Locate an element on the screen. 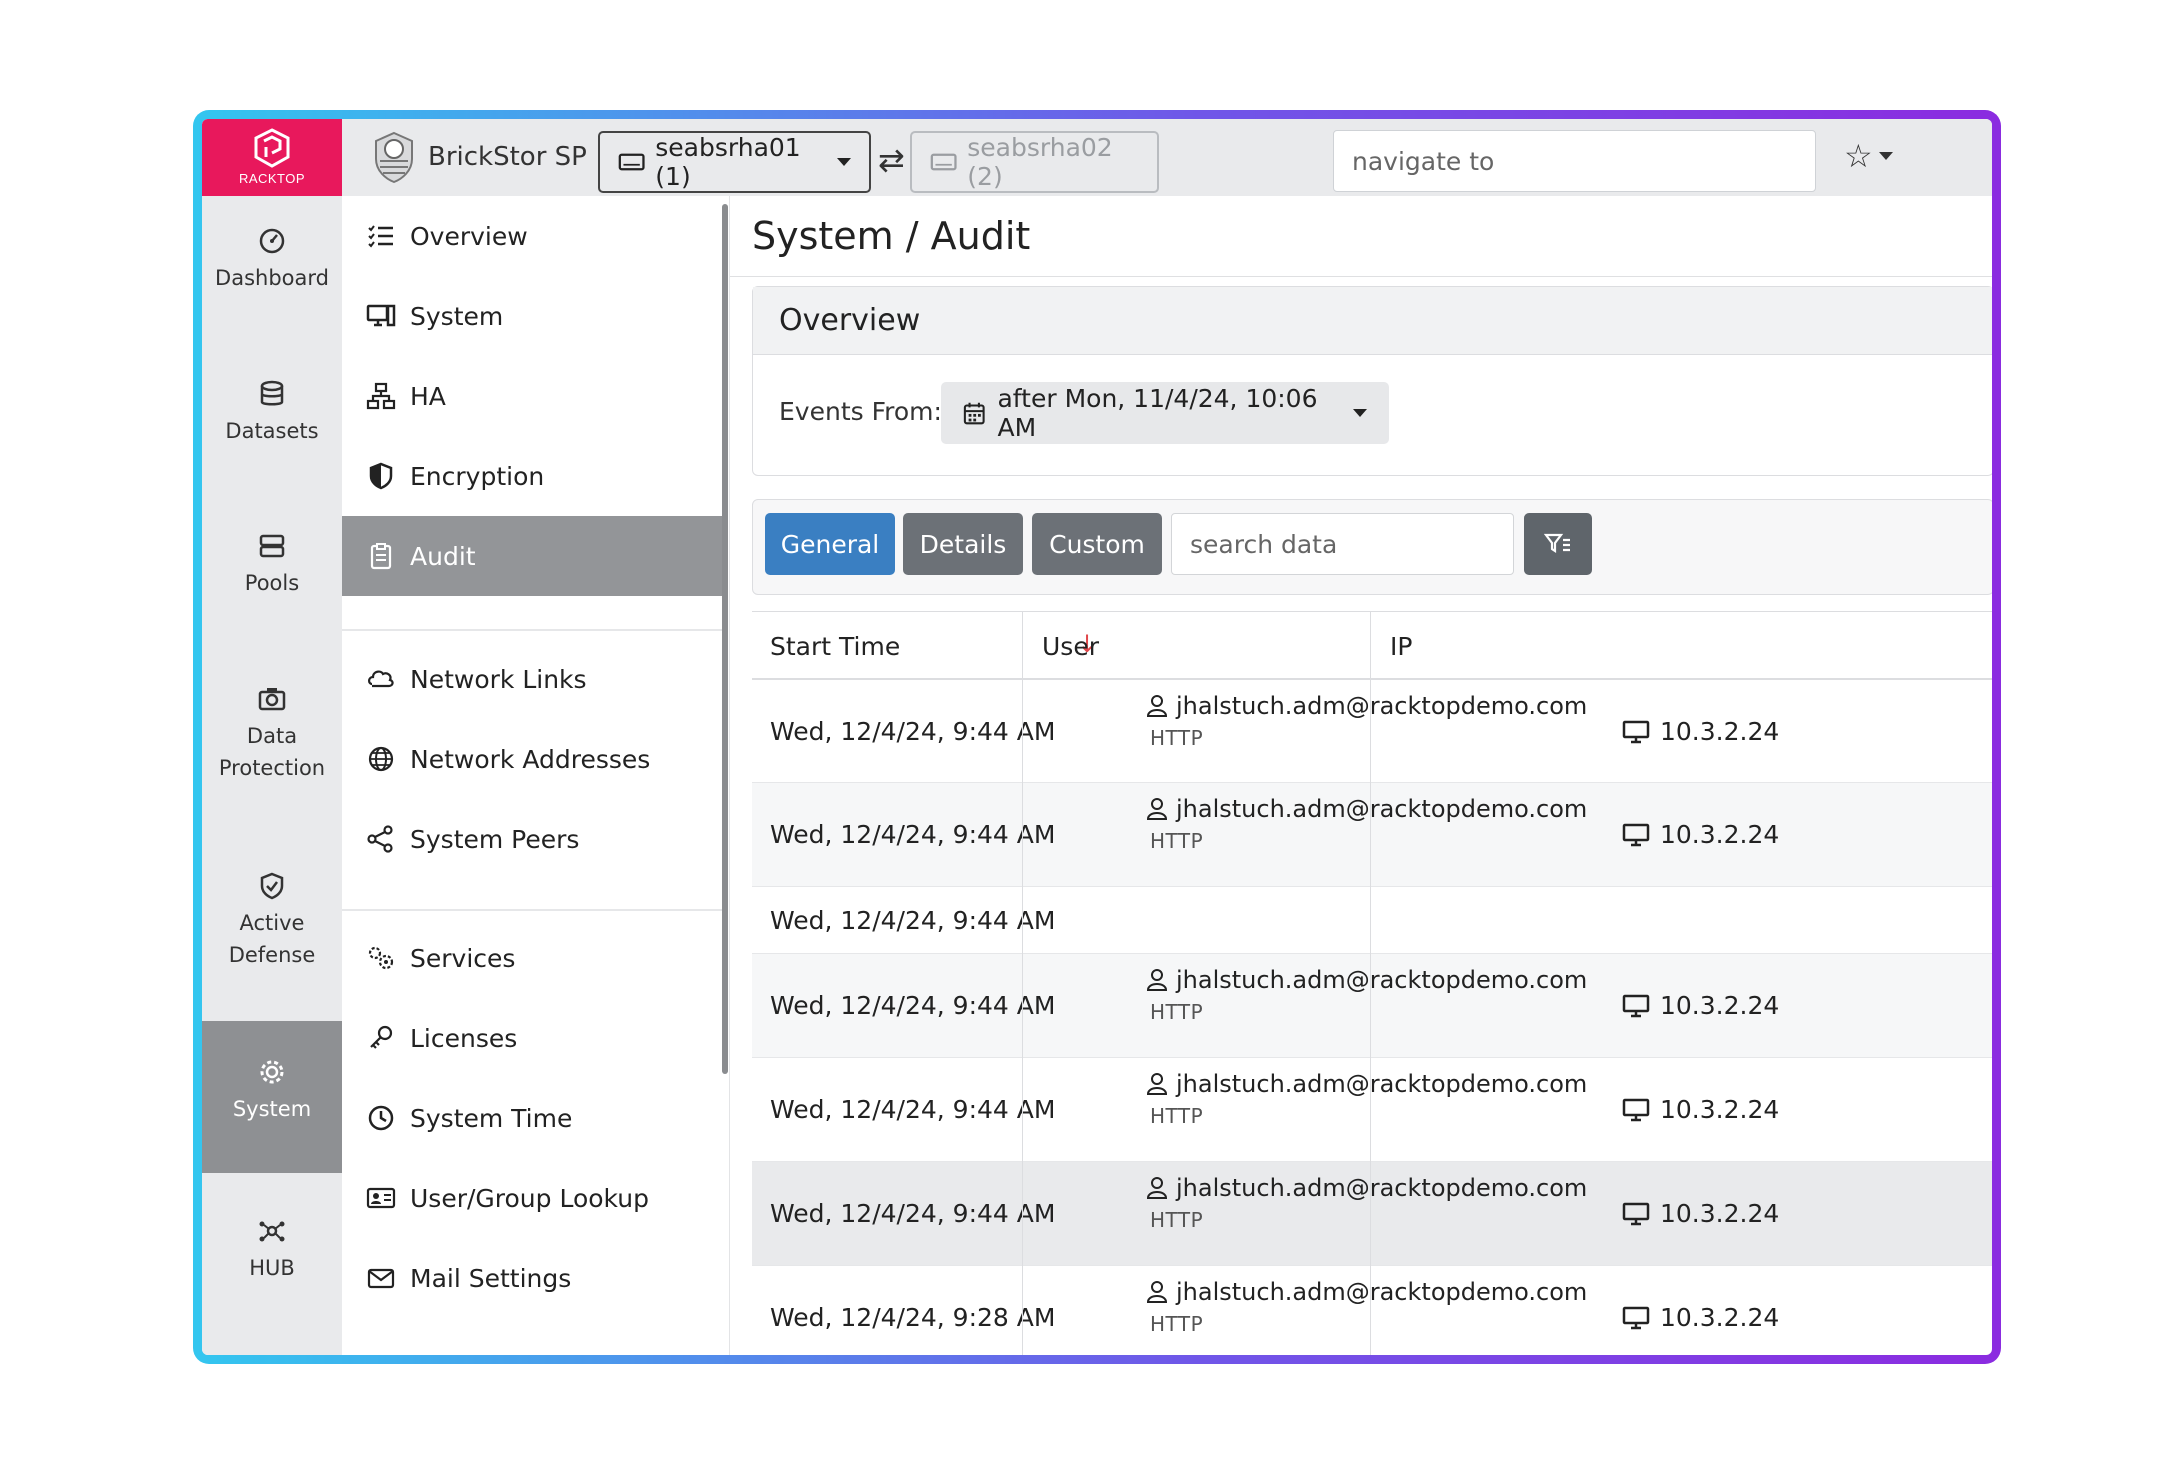 This screenshot has width=2179, height=1462. page-title: System / Audit is located at coordinates (891, 236).